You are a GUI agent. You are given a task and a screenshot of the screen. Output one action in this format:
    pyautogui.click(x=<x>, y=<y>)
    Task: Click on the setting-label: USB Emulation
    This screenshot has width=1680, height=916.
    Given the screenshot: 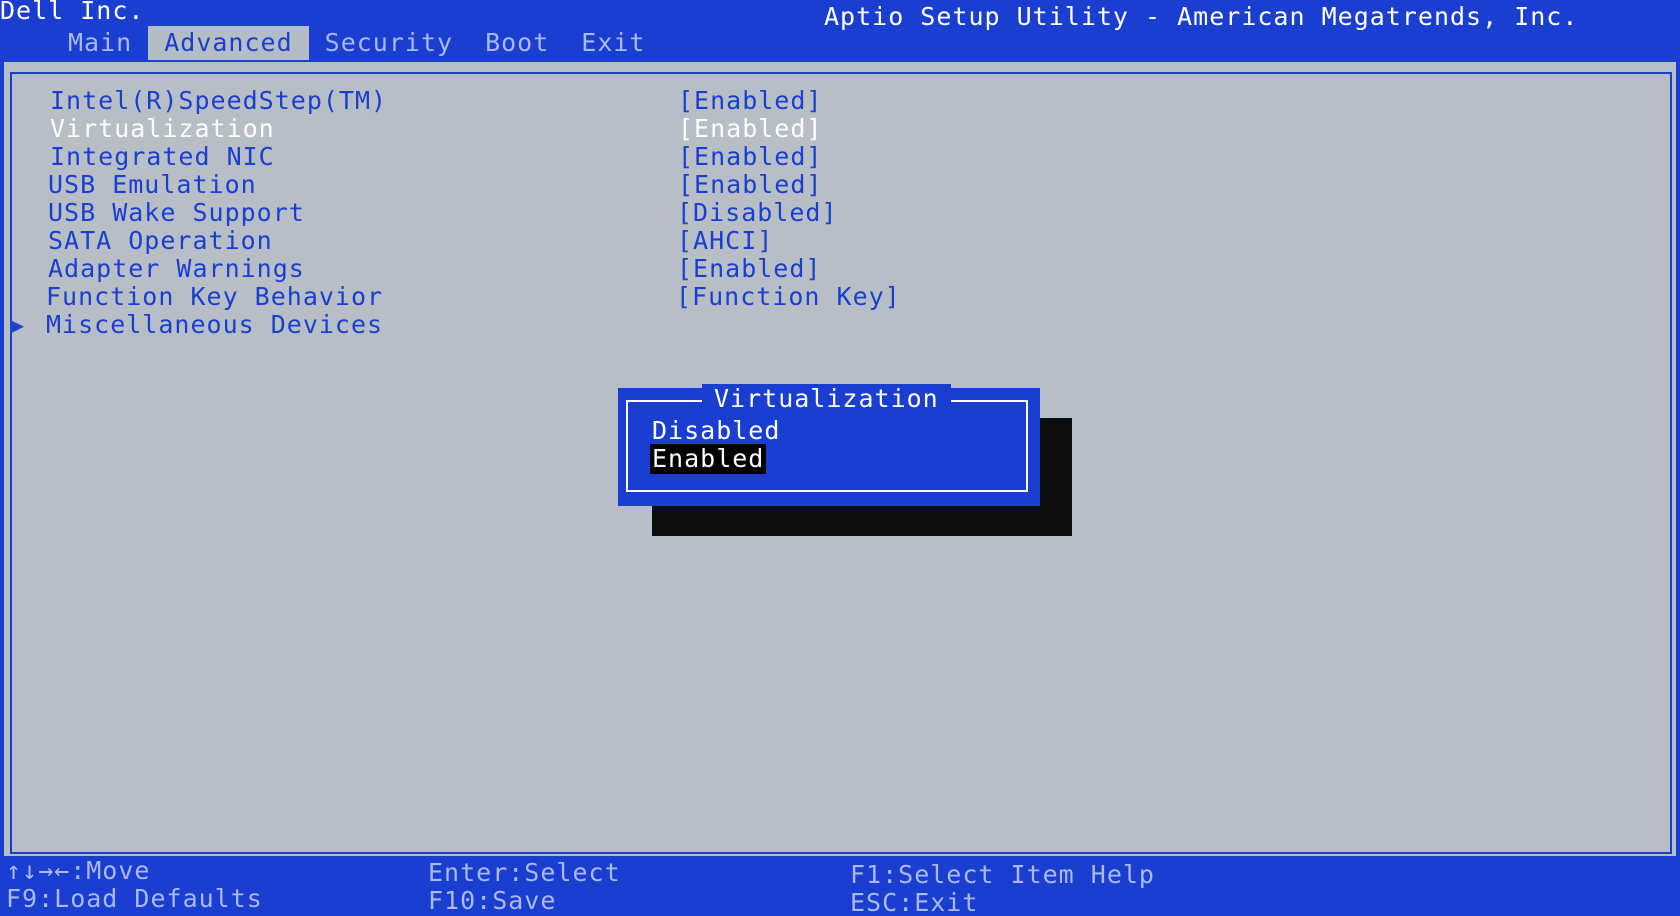 What is the action you would take?
    pyautogui.click(x=152, y=184)
    